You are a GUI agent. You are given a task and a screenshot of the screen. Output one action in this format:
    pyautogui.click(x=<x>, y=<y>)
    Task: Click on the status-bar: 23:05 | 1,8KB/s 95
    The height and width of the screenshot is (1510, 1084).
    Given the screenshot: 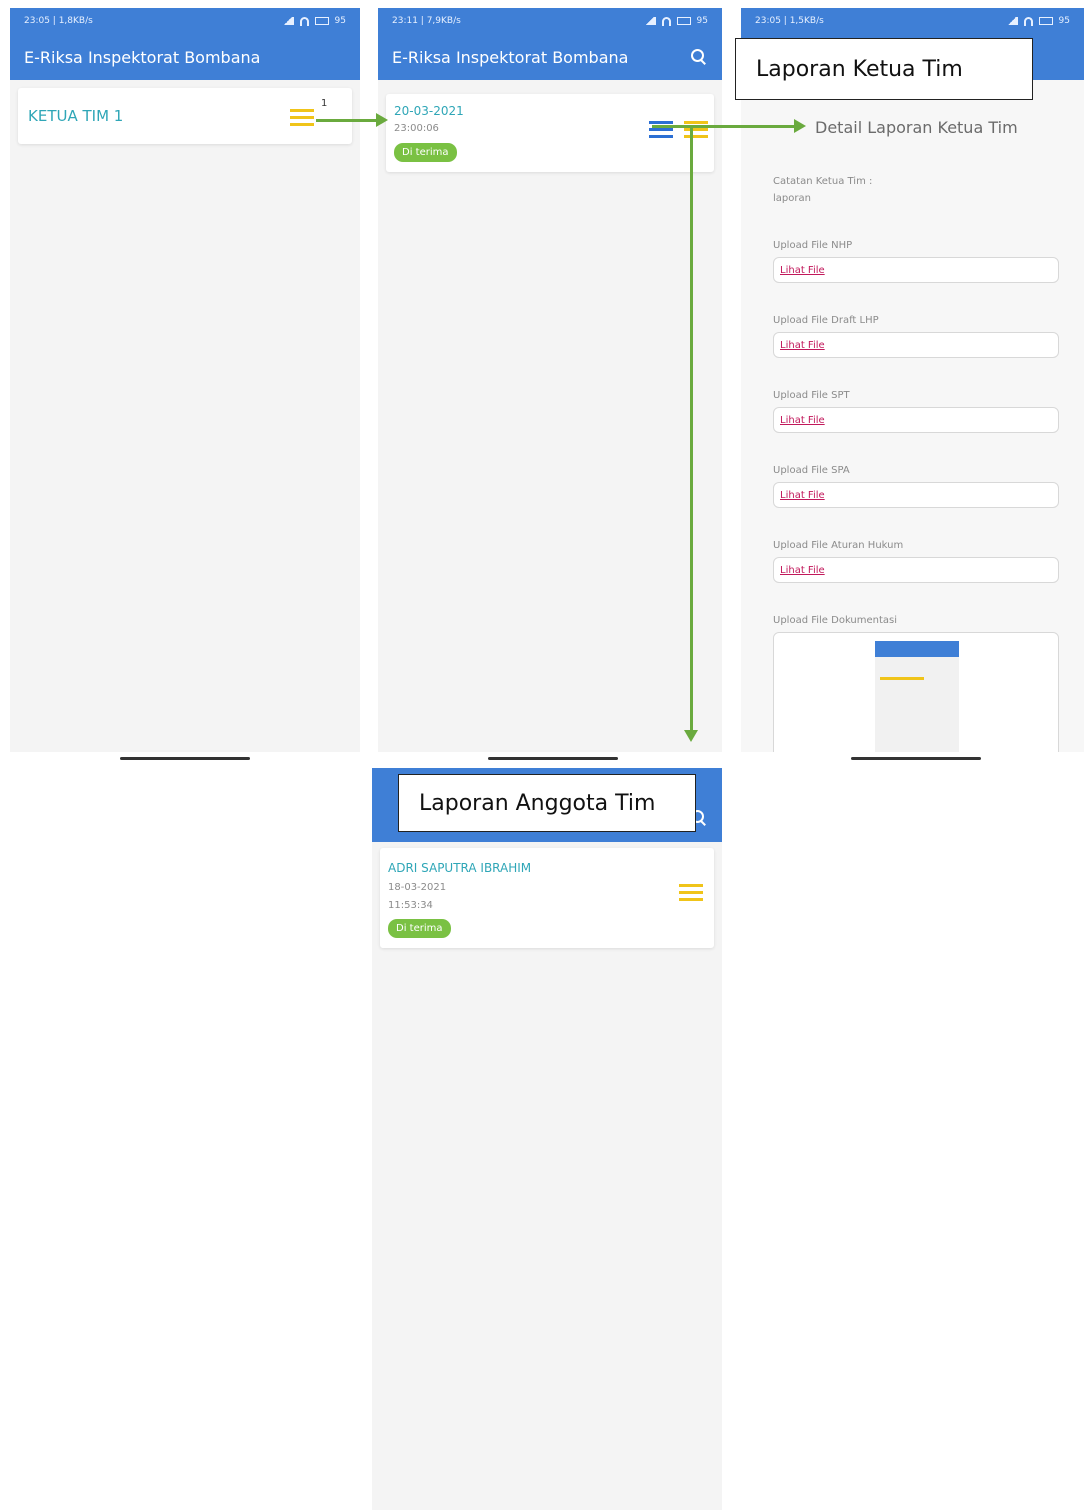 What is the action you would take?
    pyautogui.click(x=185, y=21)
    